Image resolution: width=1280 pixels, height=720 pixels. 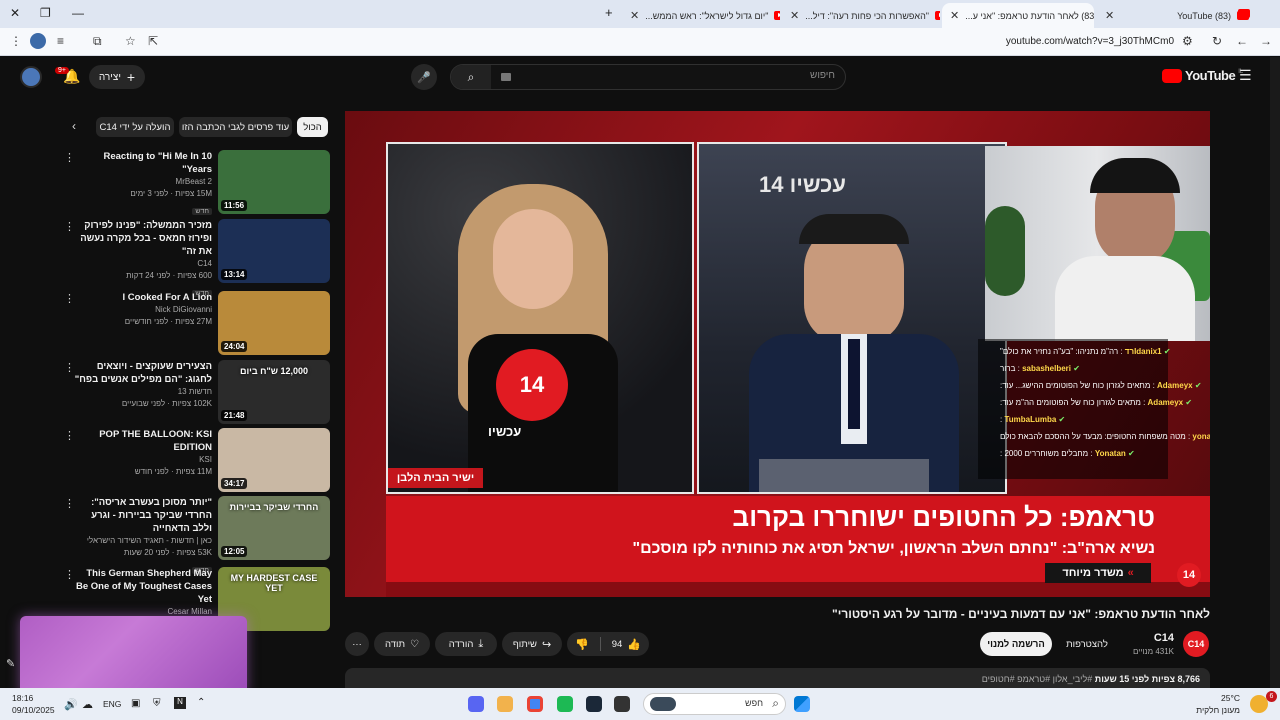 I want to click on guide-menu-icon: ☰, so click(x=1245, y=75).